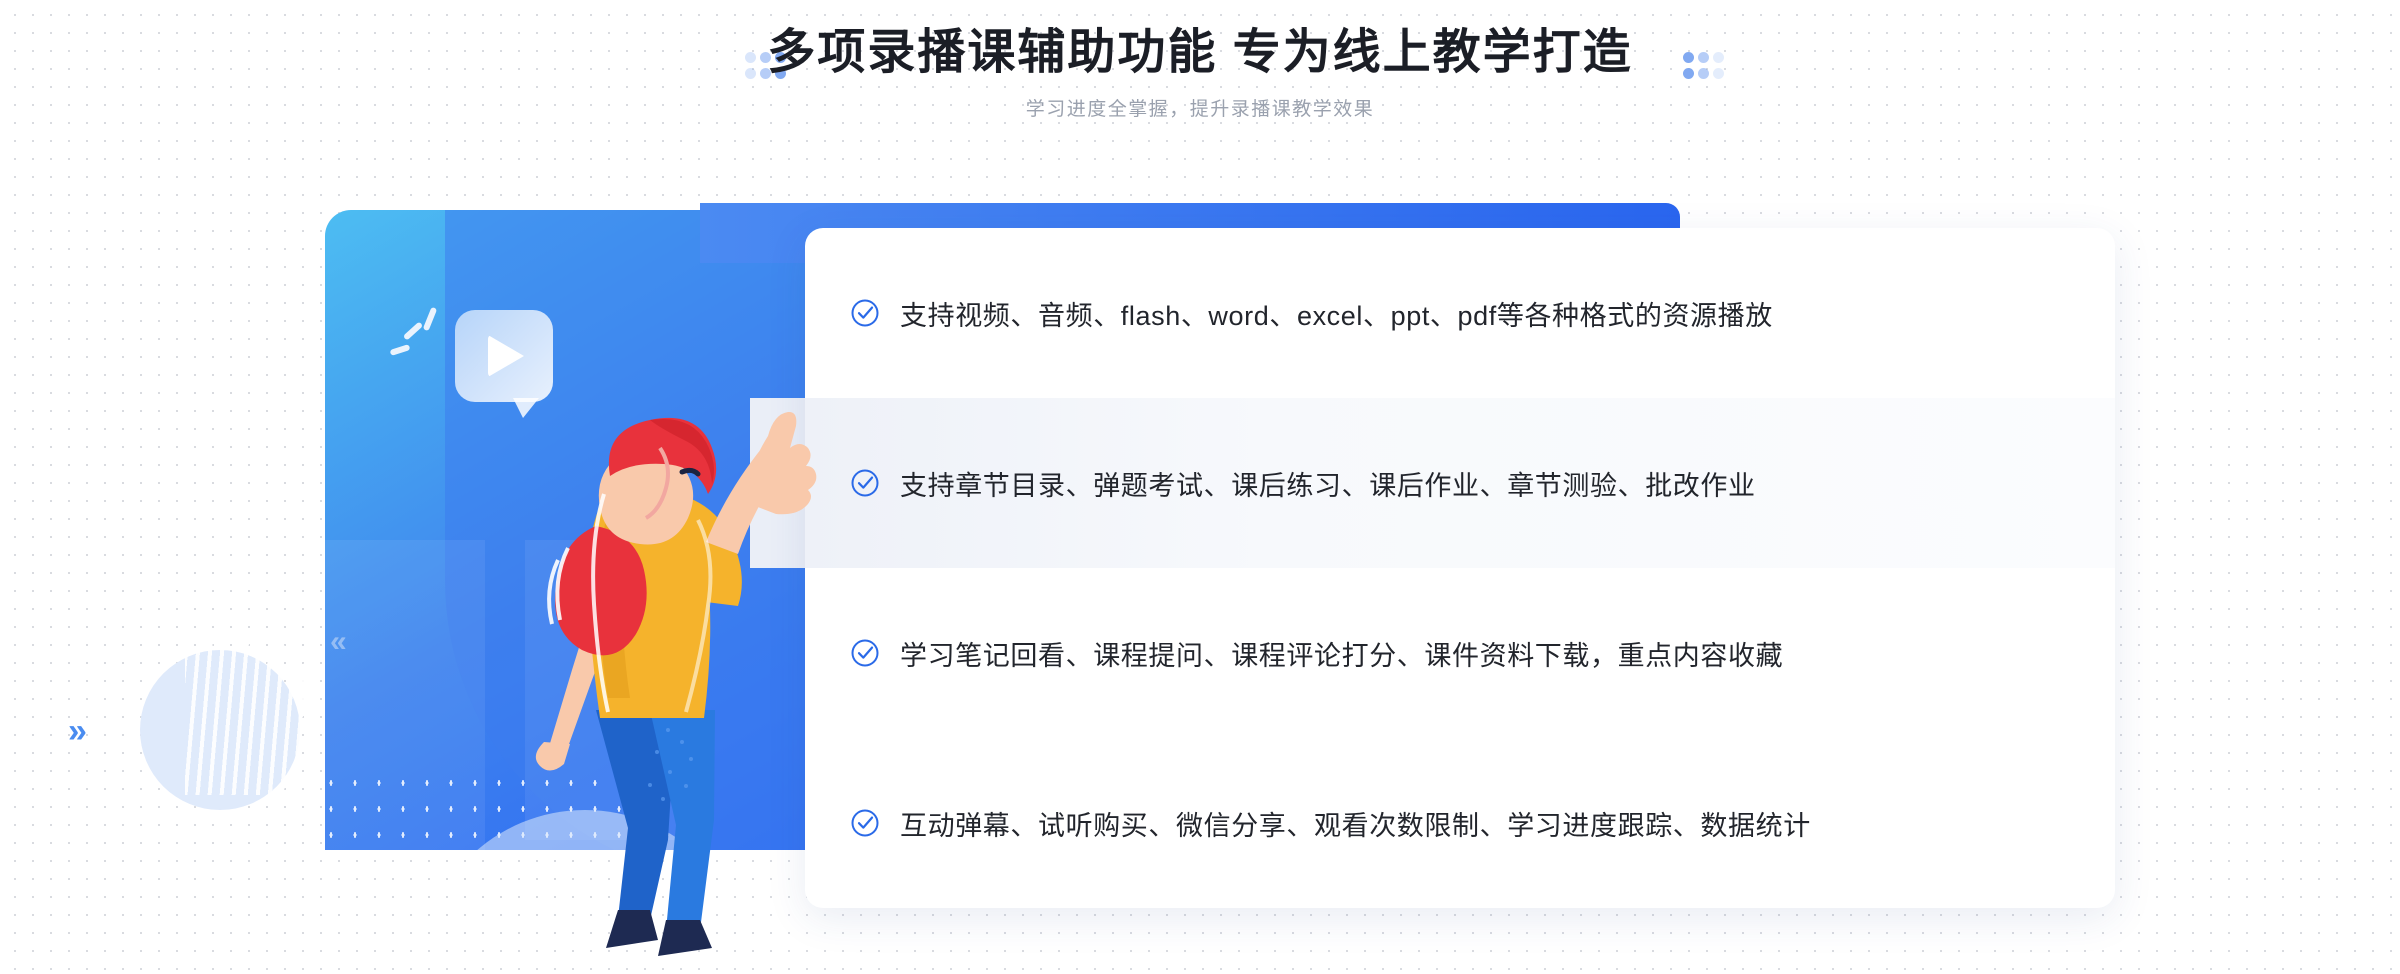  I want to click on feature-row: 互动弹幕、试听购买、微信分享、观看次数限制、学习进度跟踪、数据统计, so click(1460, 823).